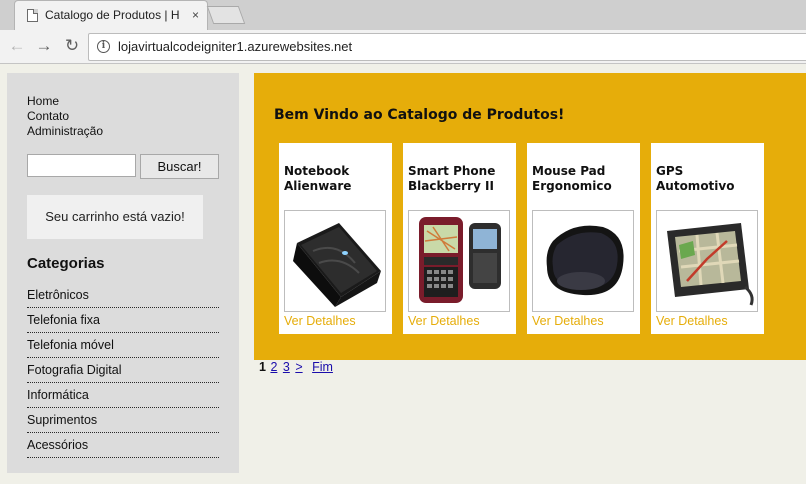  What do you see at coordinates (123, 421) in the screenshot?
I see `category-item: Suprimentos` at bounding box center [123, 421].